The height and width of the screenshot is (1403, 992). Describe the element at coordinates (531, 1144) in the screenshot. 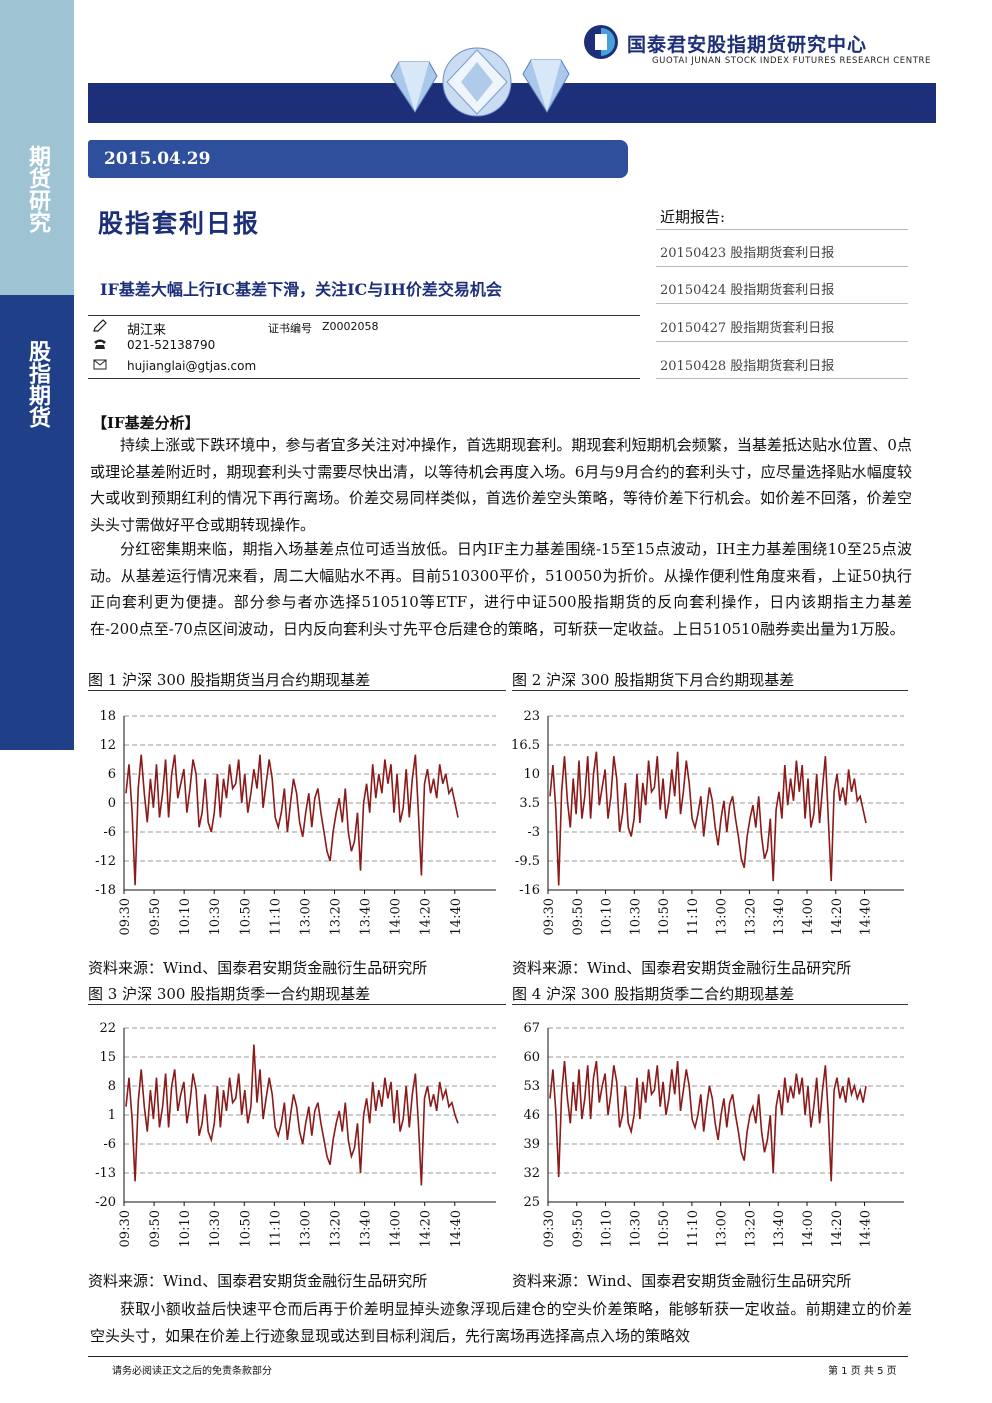

I see `y-tick-label: 39` at that location.